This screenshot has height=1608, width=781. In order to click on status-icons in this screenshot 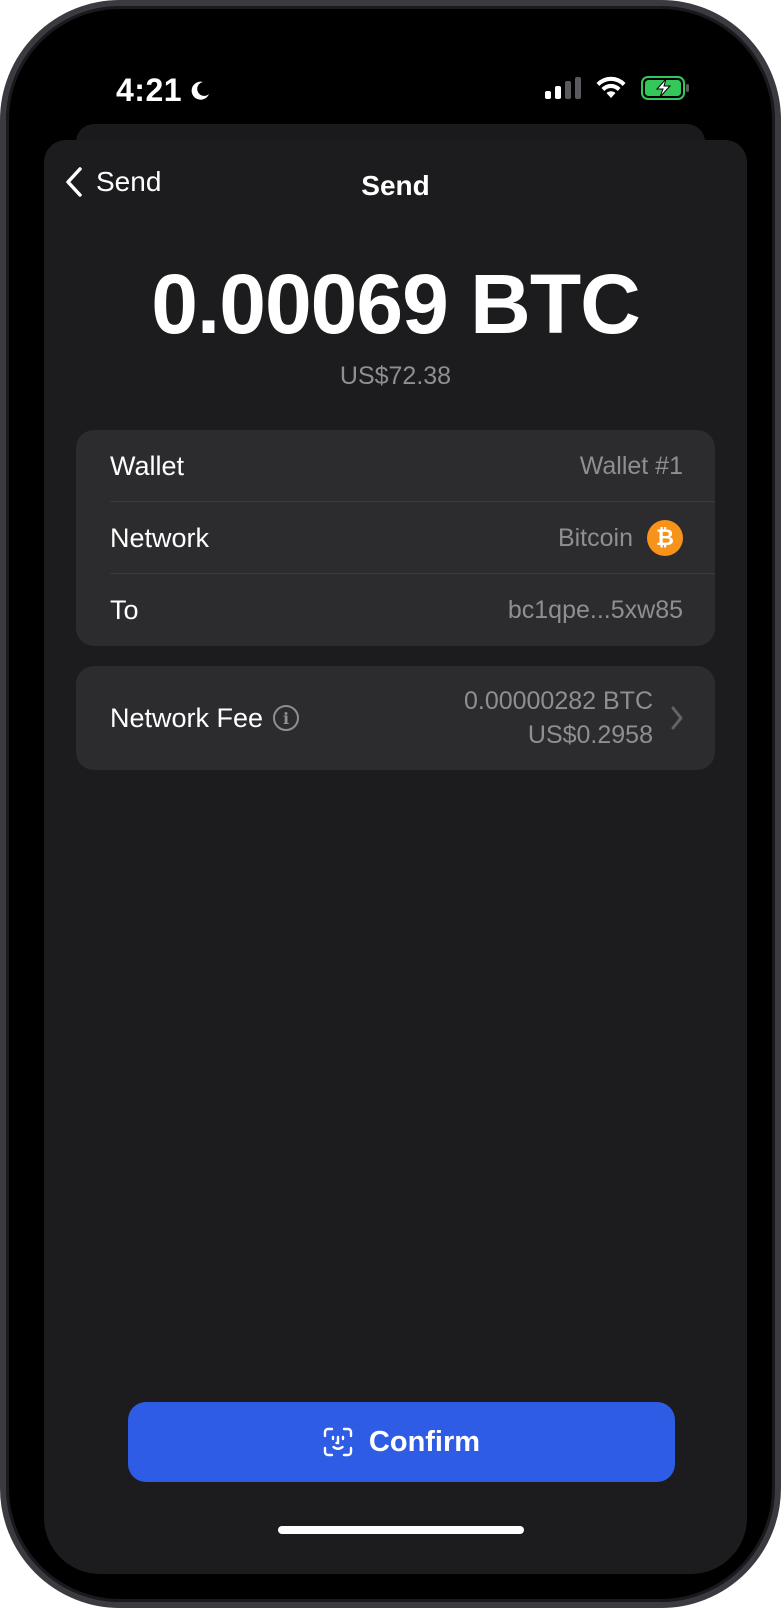, I will do `click(618, 88)`.